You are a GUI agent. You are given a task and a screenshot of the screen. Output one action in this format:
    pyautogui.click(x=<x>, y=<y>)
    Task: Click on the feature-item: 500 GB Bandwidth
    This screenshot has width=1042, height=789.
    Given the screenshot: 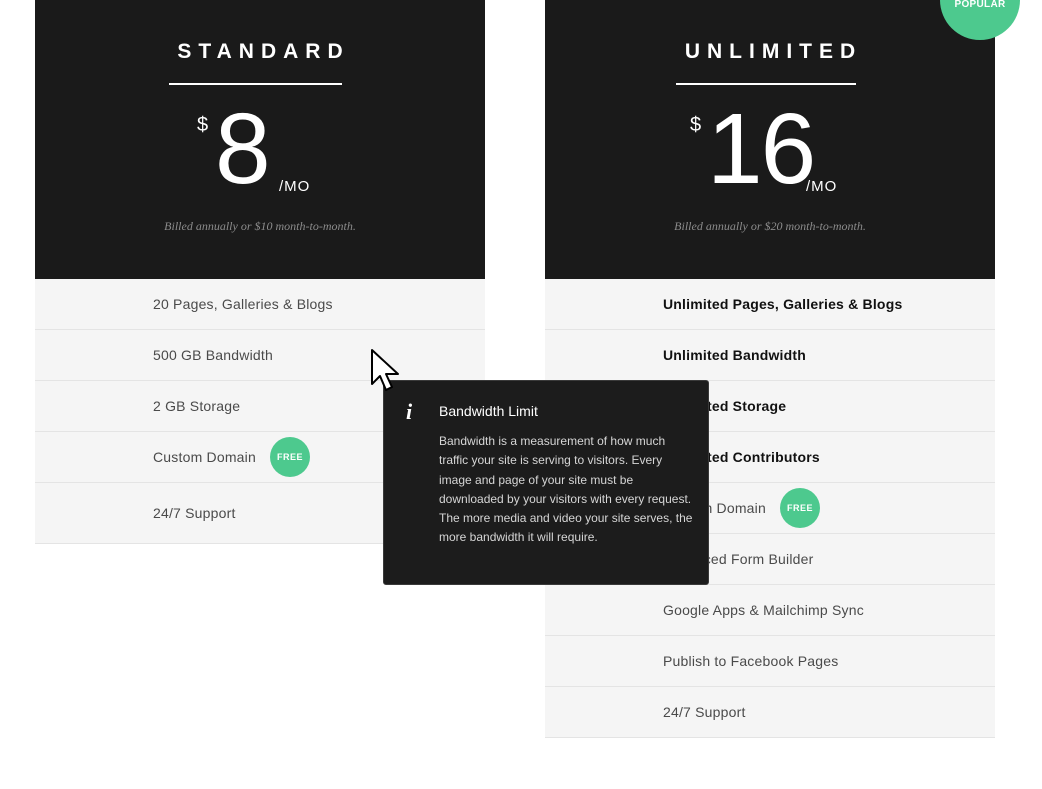 What is the action you would take?
    pyautogui.click(x=260, y=355)
    